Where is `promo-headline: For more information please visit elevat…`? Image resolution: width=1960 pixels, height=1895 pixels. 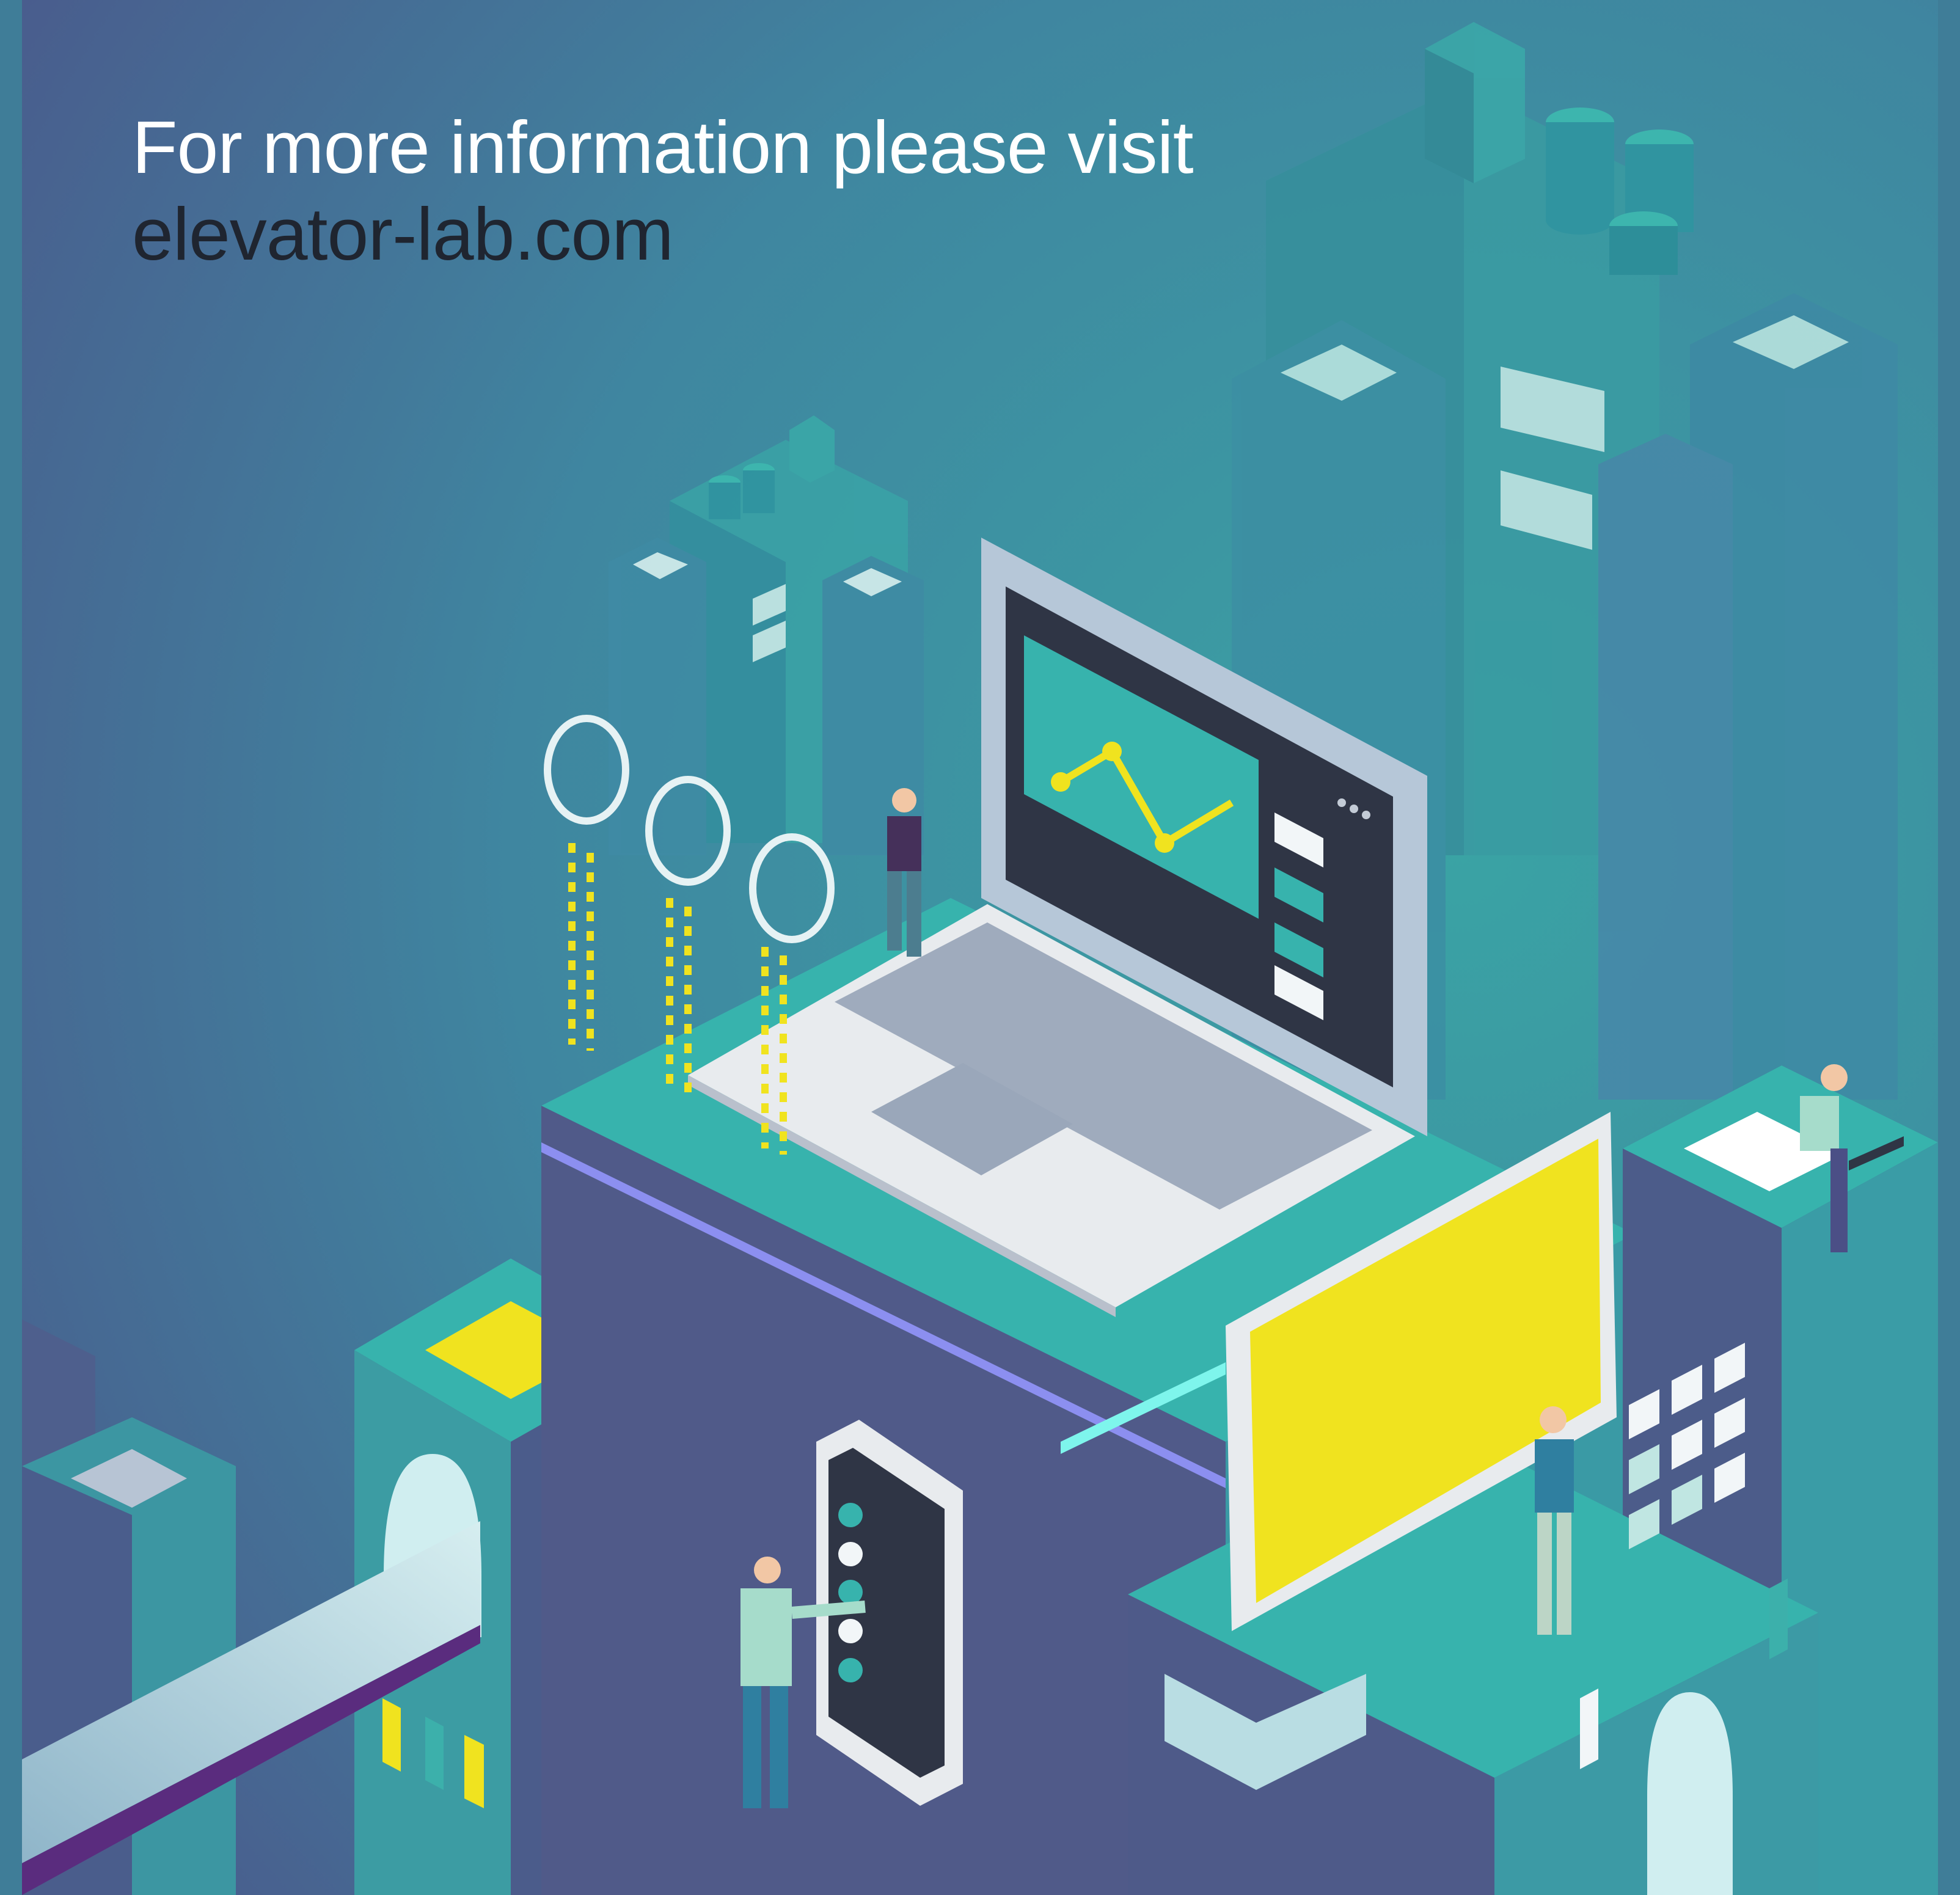 promo-headline: For more information please visit elevat… is located at coordinates (663, 190).